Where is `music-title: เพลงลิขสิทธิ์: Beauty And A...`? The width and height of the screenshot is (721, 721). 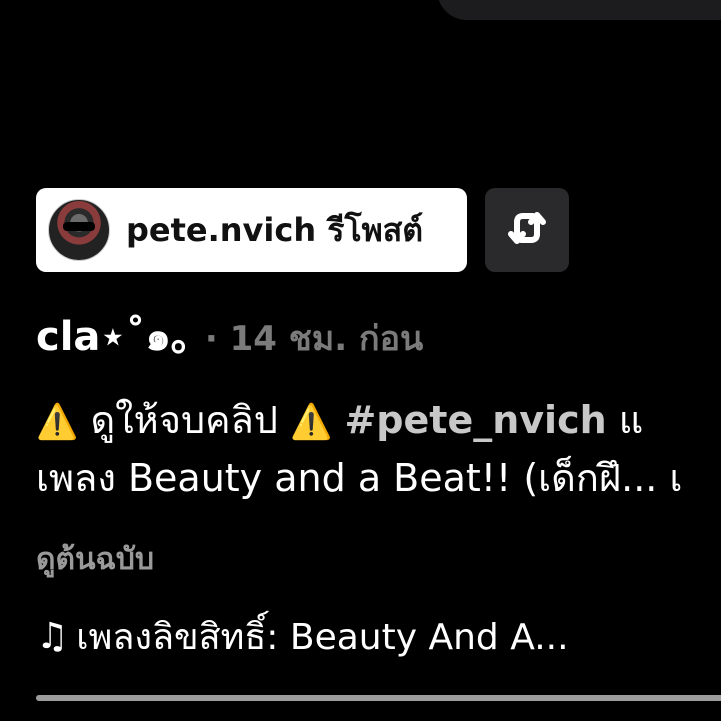
music-title: เพลงลิขสิทธิ์: Beauty And A... is located at coordinates (322, 637).